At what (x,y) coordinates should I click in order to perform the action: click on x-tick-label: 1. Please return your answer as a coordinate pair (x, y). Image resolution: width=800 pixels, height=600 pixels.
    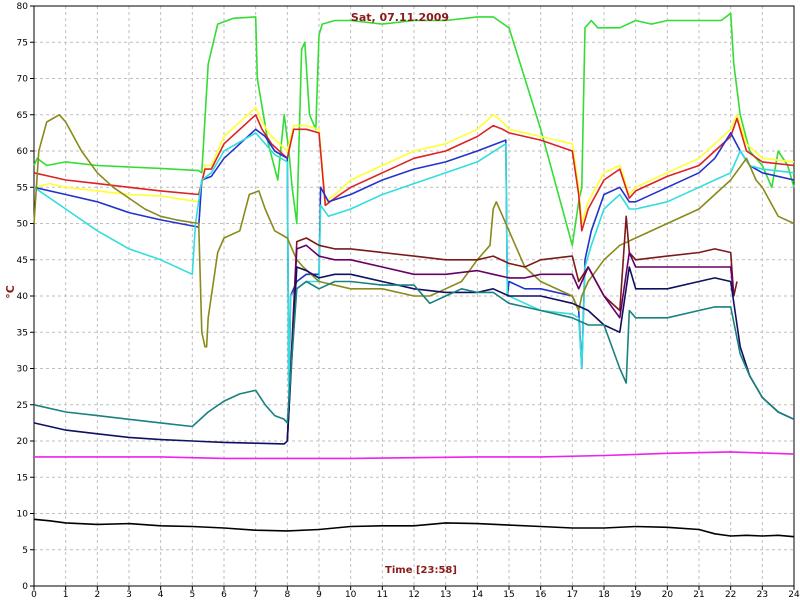
    Looking at the image, I should click on (66, 595).